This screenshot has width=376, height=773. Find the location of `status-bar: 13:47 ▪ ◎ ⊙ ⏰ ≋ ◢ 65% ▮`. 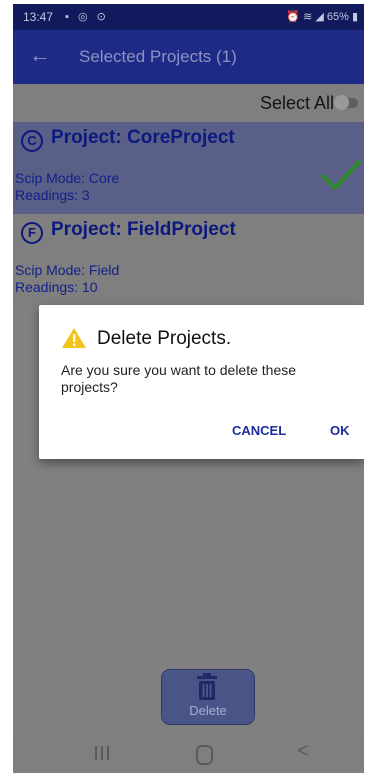

status-bar: 13:47 ▪ ◎ ⊙ ⏰ ≋ ◢ 65% ▮ is located at coordinates (188, 17).